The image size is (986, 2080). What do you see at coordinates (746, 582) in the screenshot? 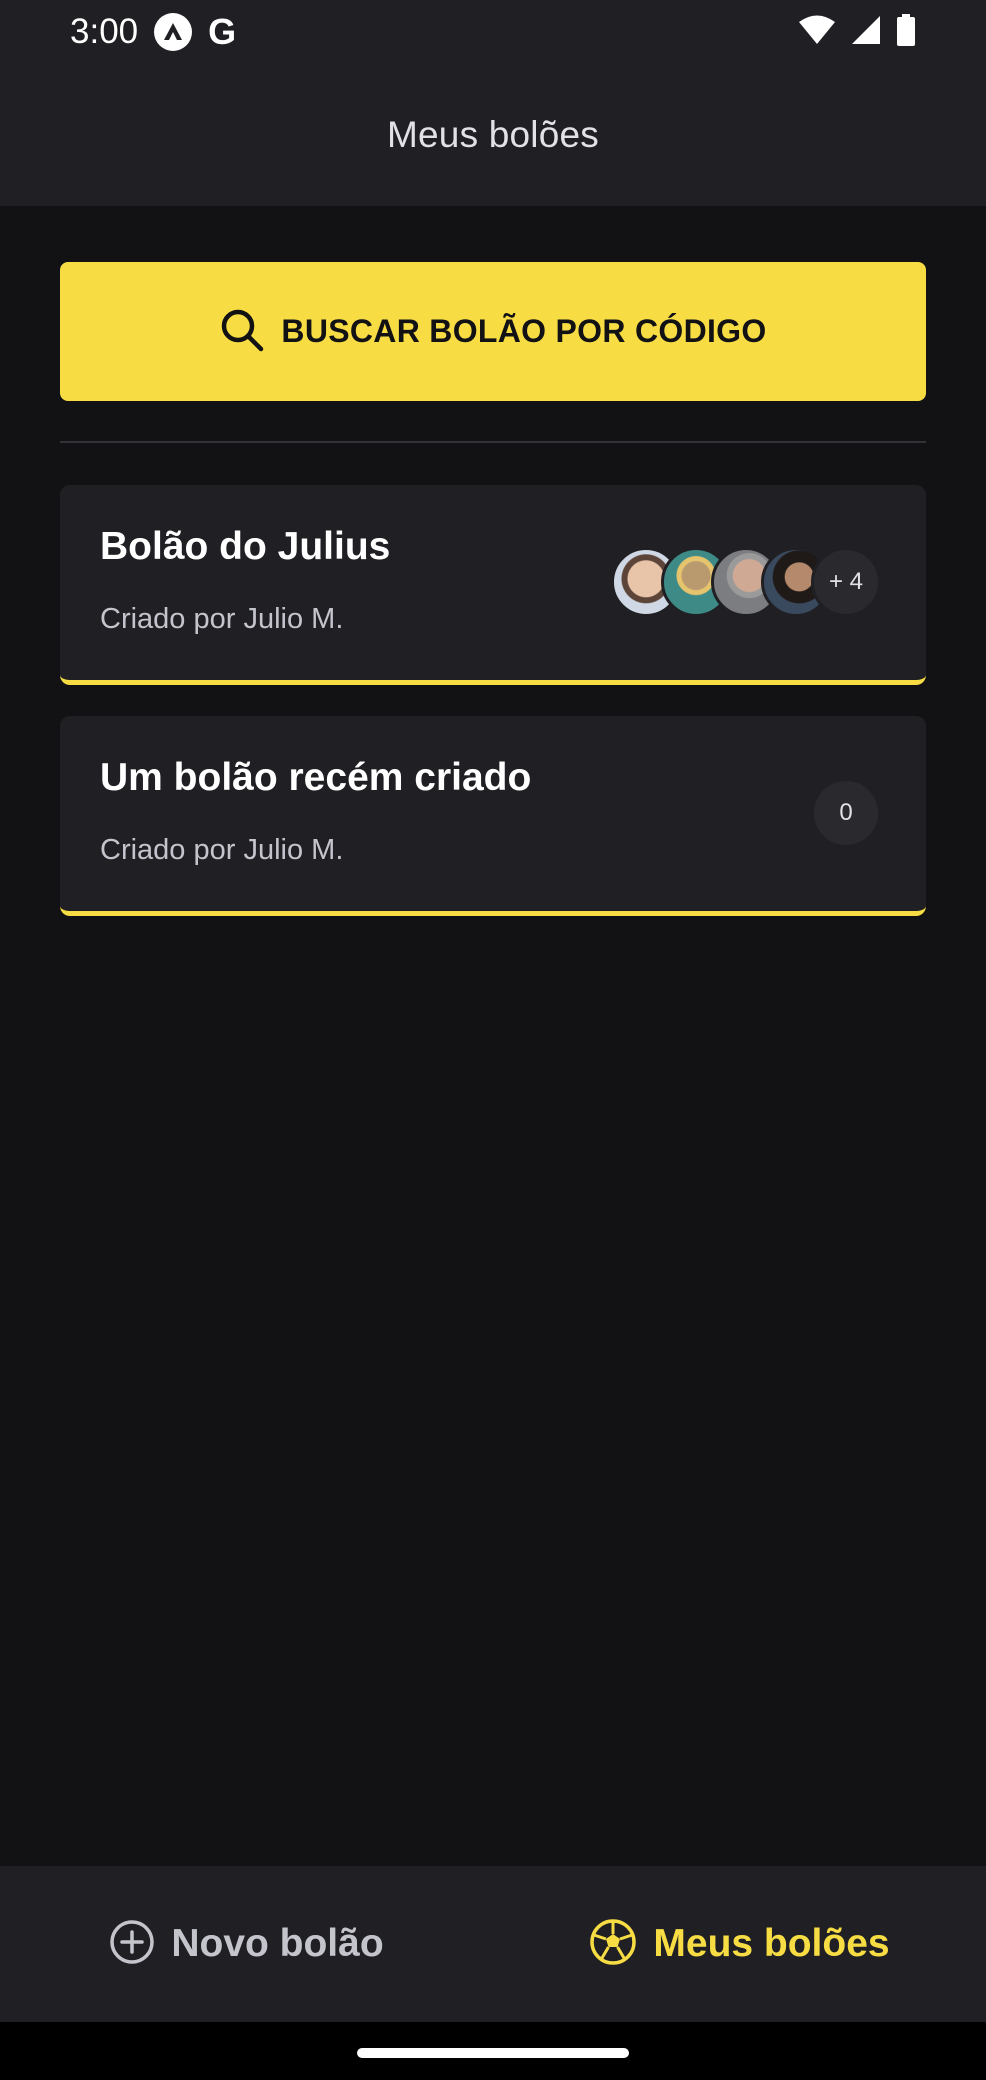
I see `participants-avatars: + 4` at bounding box center [746, 582].